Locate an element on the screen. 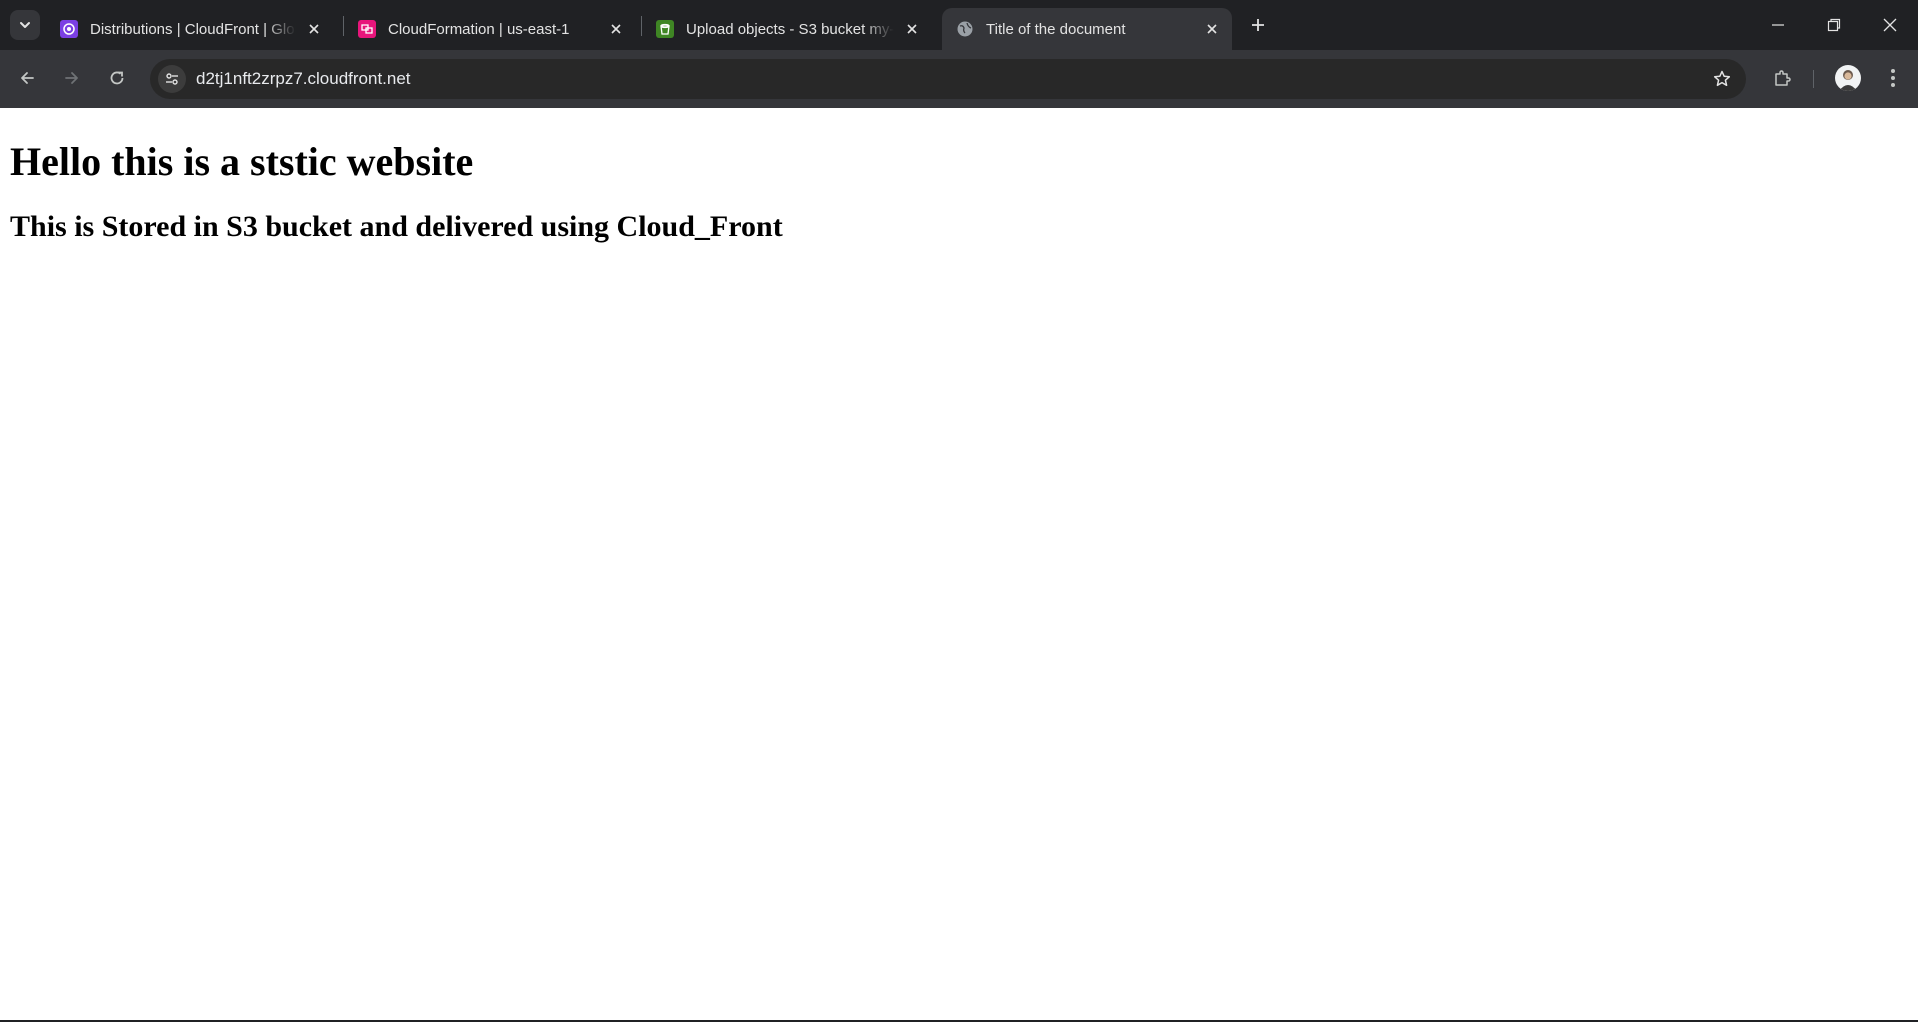 The height and width of the screenshot is (1022, 1918). reload-button is located at coordinates (117, 78).